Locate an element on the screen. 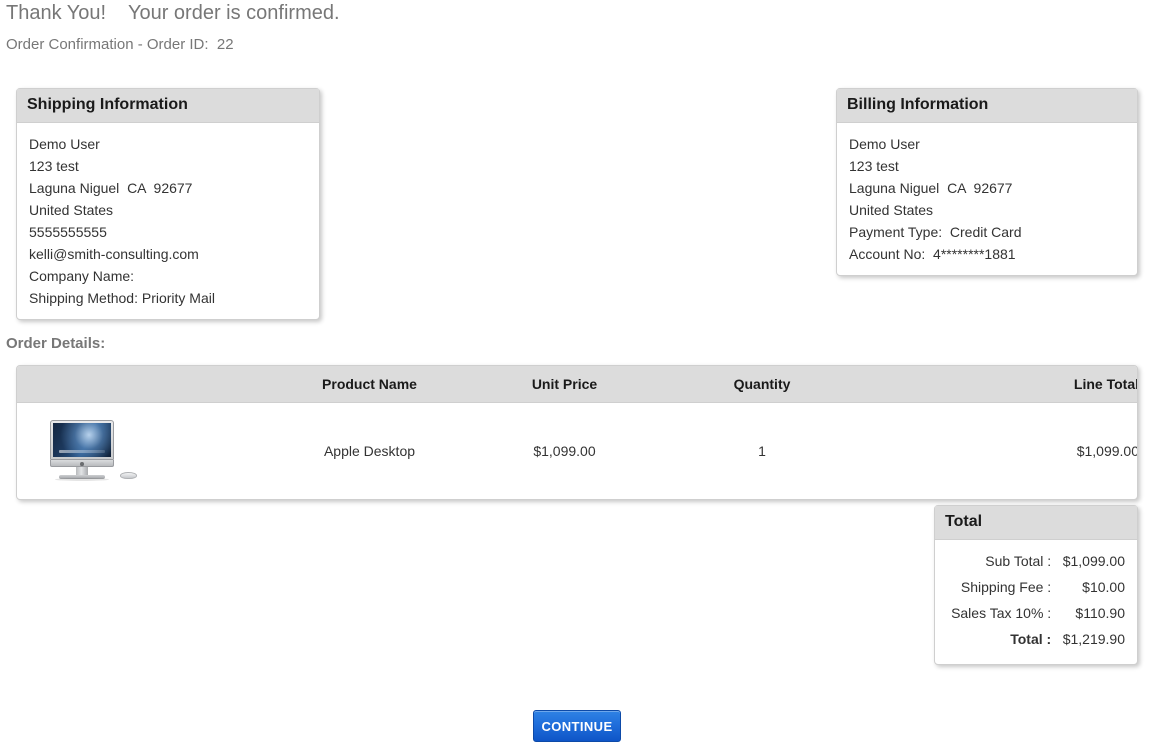 Image resolution: width=1153 pixels, height=750 pixels. shipping-line: United States is located at coordinates (71, 210).